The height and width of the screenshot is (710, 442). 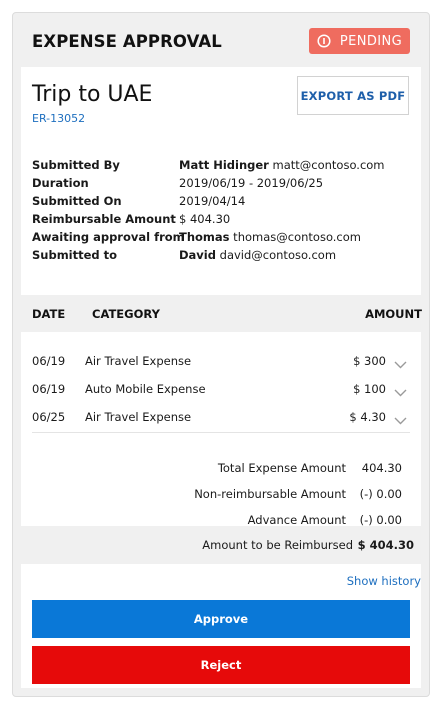 What do you see at coordinates (212, 201) in the screenshot?
I see `fact-value: 2019/04/14` at bounding box center [212, 201].